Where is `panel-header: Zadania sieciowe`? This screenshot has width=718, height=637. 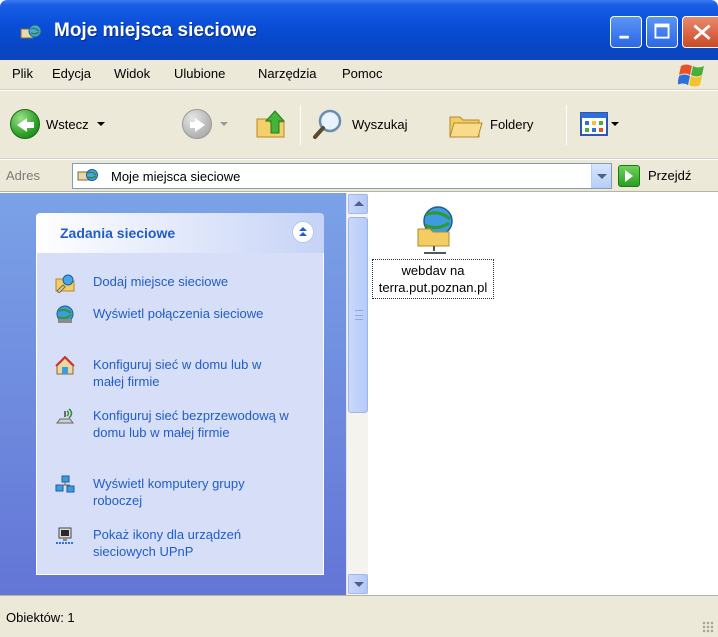 panel-header: Zadania sieciowe is located at coordinates (180, 233).